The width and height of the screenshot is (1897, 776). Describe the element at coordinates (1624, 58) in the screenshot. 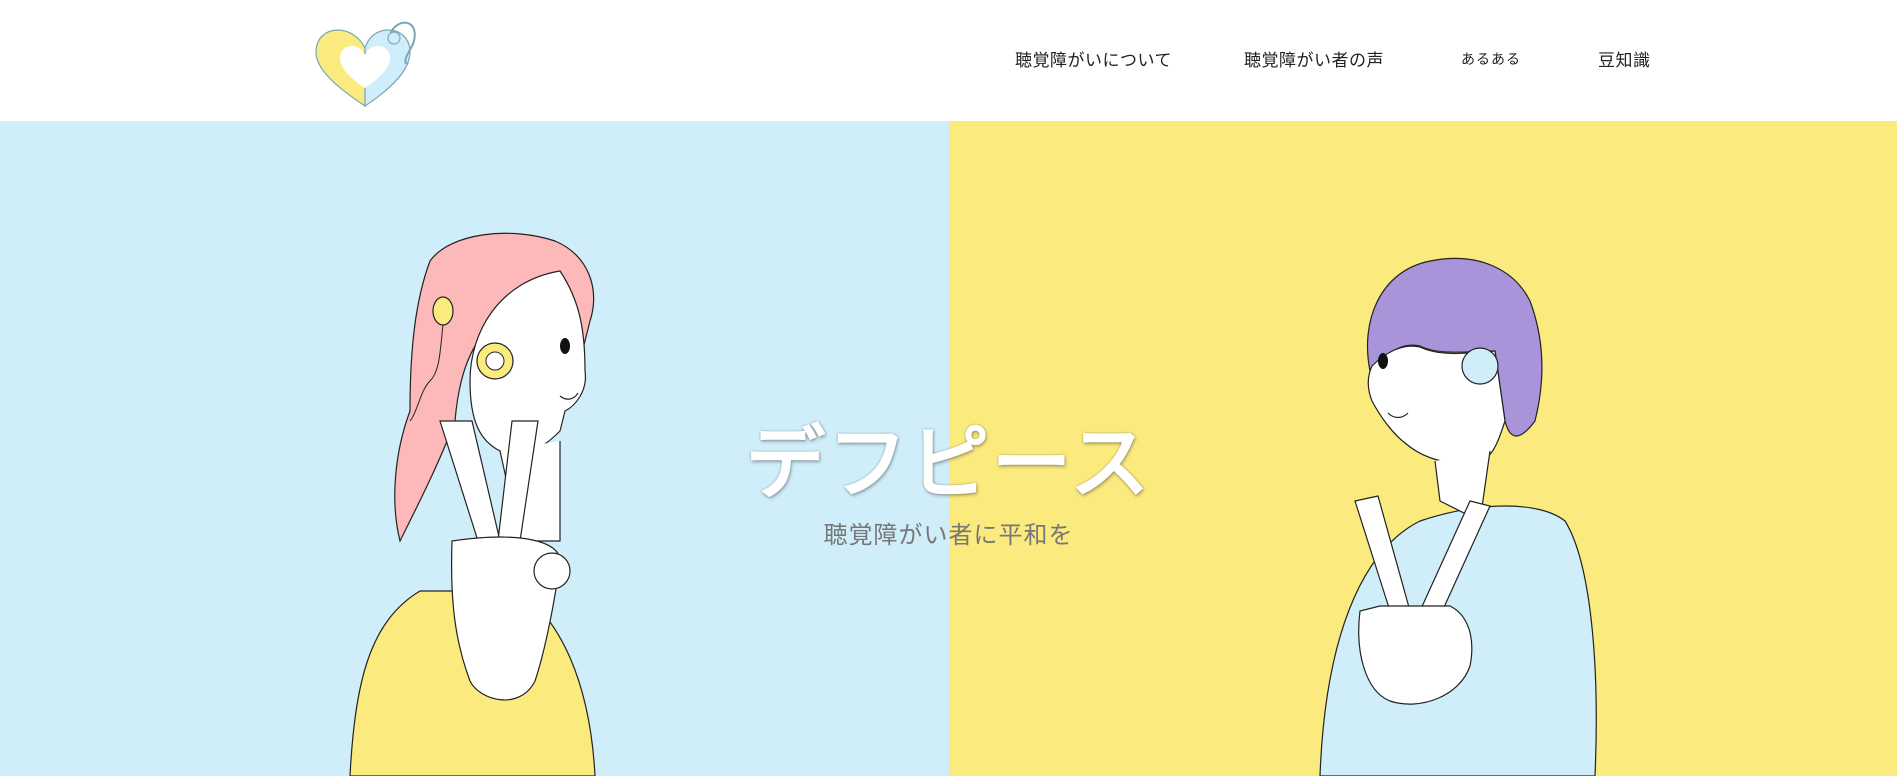

I see `nav-item-trivia: 豆知識` at that location.